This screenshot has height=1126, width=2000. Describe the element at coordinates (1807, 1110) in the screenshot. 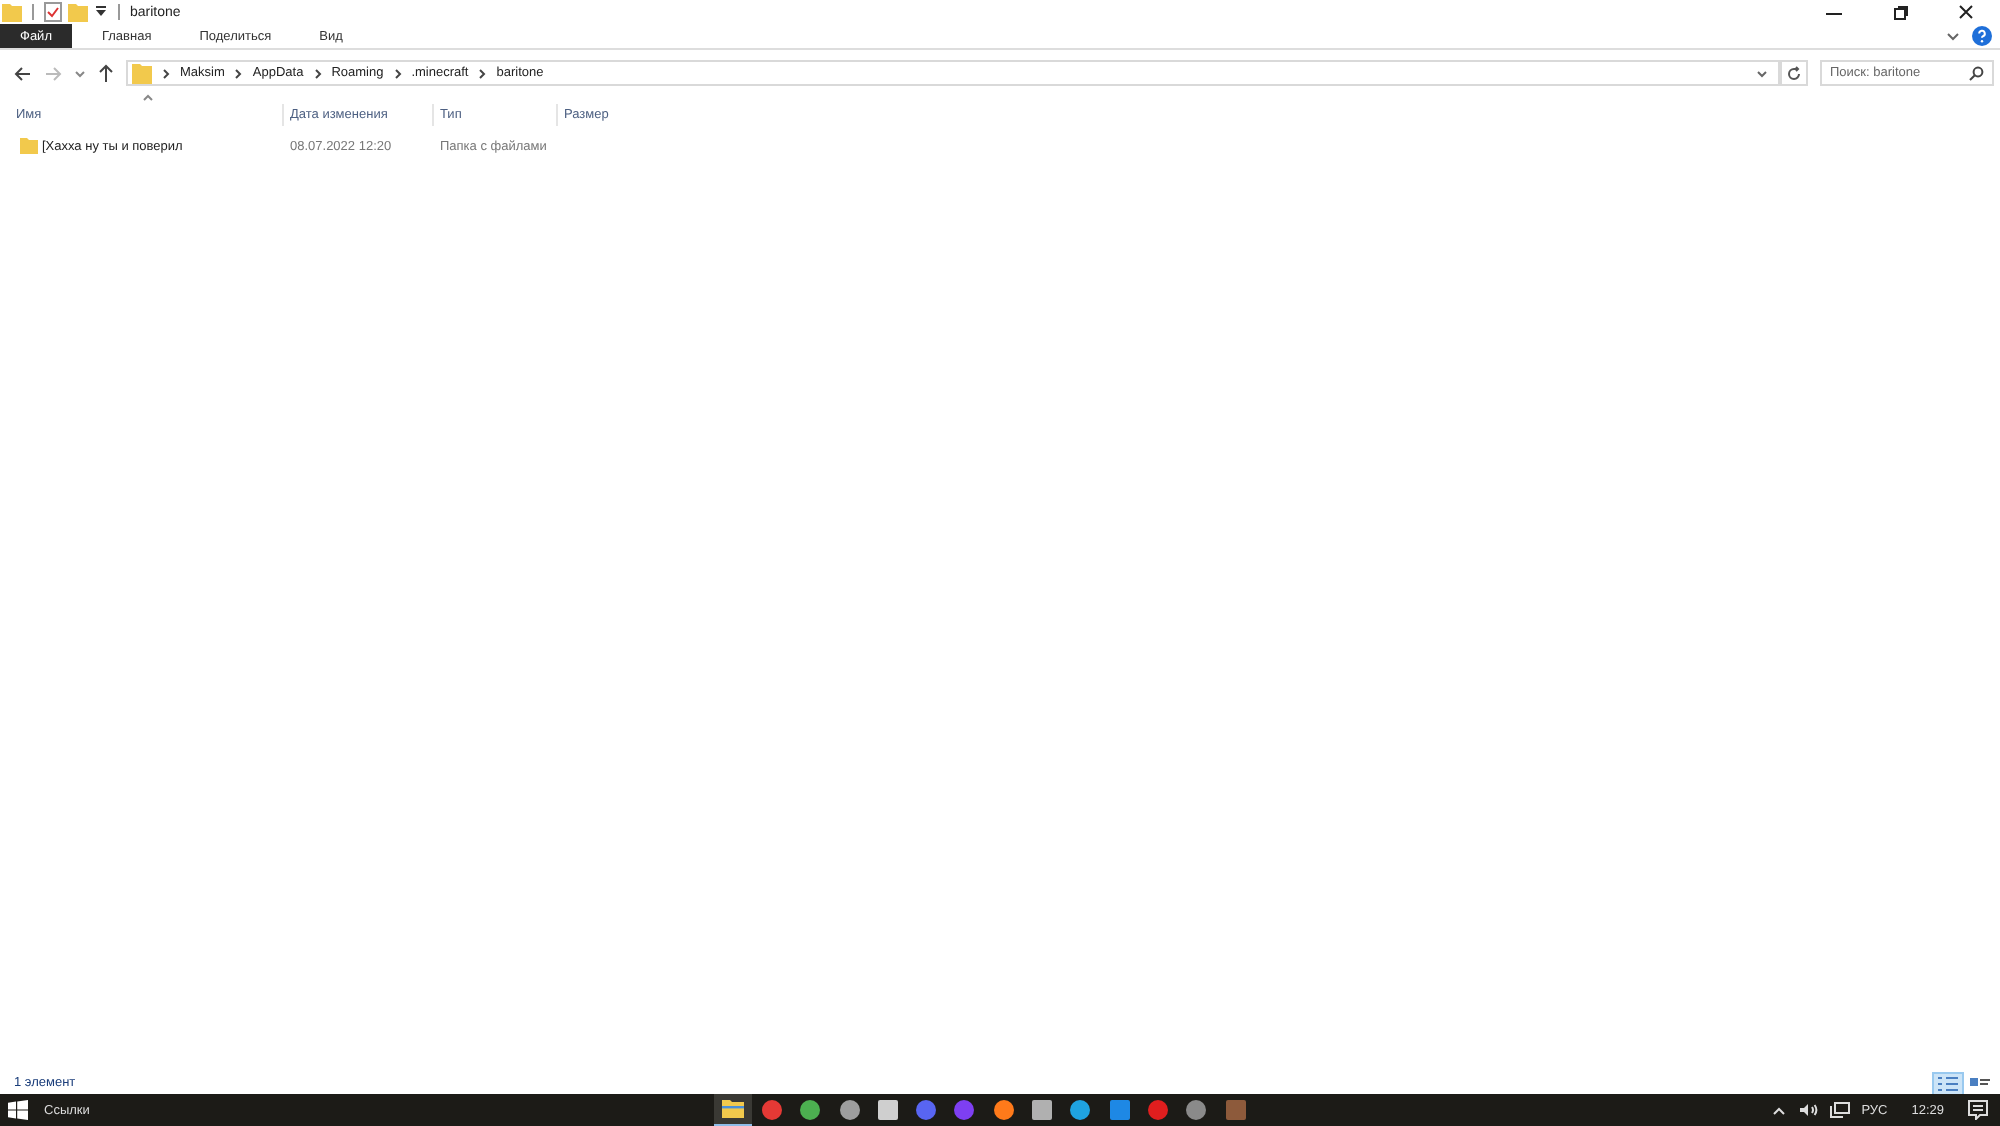

I see `speaker-icon` at that location.